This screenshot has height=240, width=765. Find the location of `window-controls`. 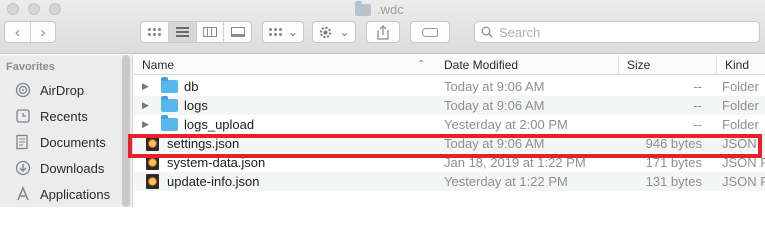

window-controls is located at coordinates (34, 9).